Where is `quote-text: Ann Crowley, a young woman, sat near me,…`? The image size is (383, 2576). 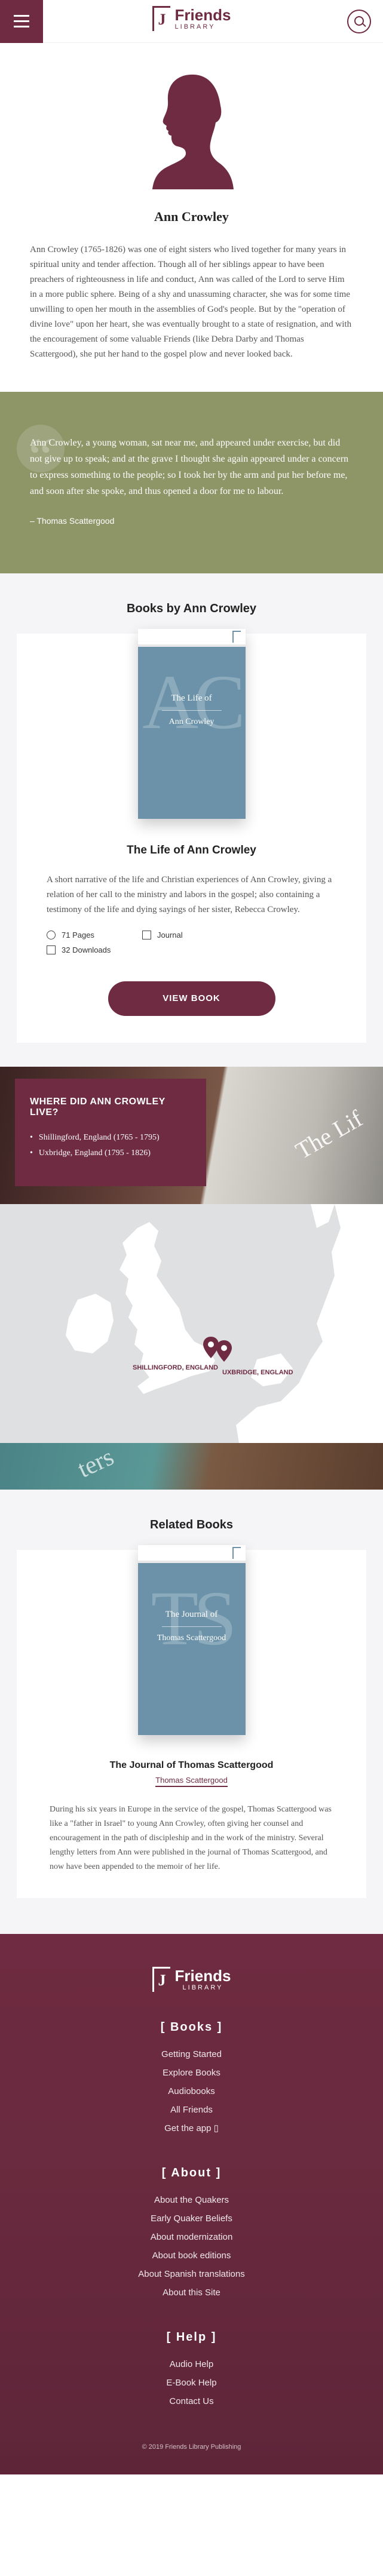 quote-text: Ann Crowley, a young woman, sat near me,… is located at coordinates (190, 467).